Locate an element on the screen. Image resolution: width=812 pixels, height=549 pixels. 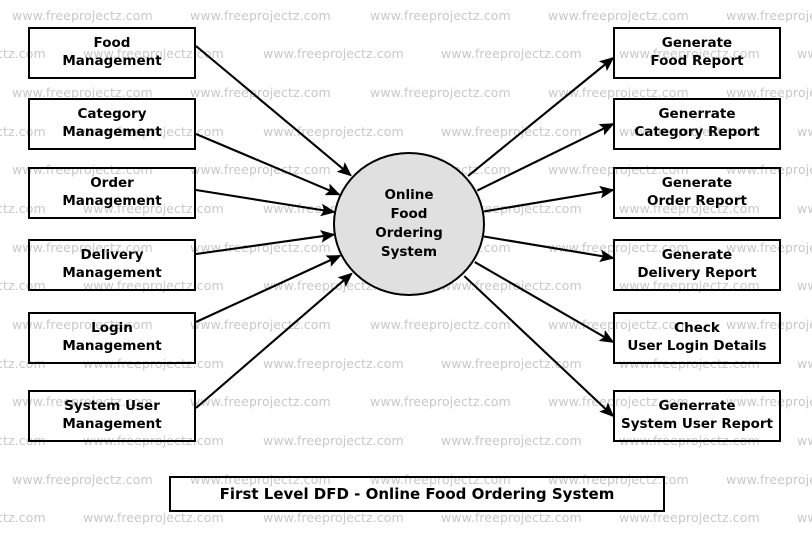
entity-login-management: Login Management is located at coordinates (112, 338).